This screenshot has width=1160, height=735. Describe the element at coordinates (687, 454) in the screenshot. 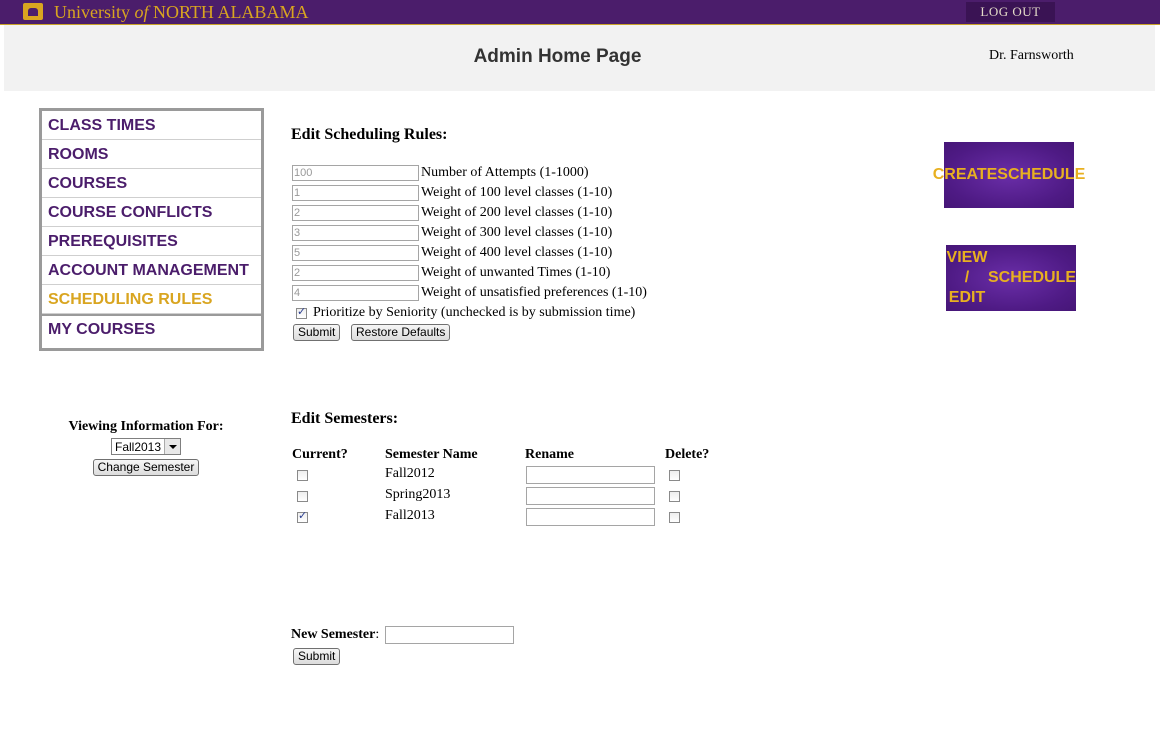

I see `header-delete: Delete?` at that location.